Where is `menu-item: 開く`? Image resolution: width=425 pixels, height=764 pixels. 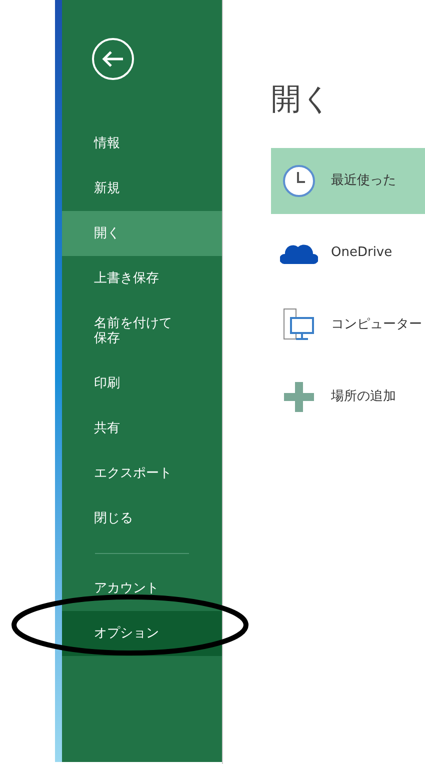
menu-item: 開く is located at coordinates (142, 233).